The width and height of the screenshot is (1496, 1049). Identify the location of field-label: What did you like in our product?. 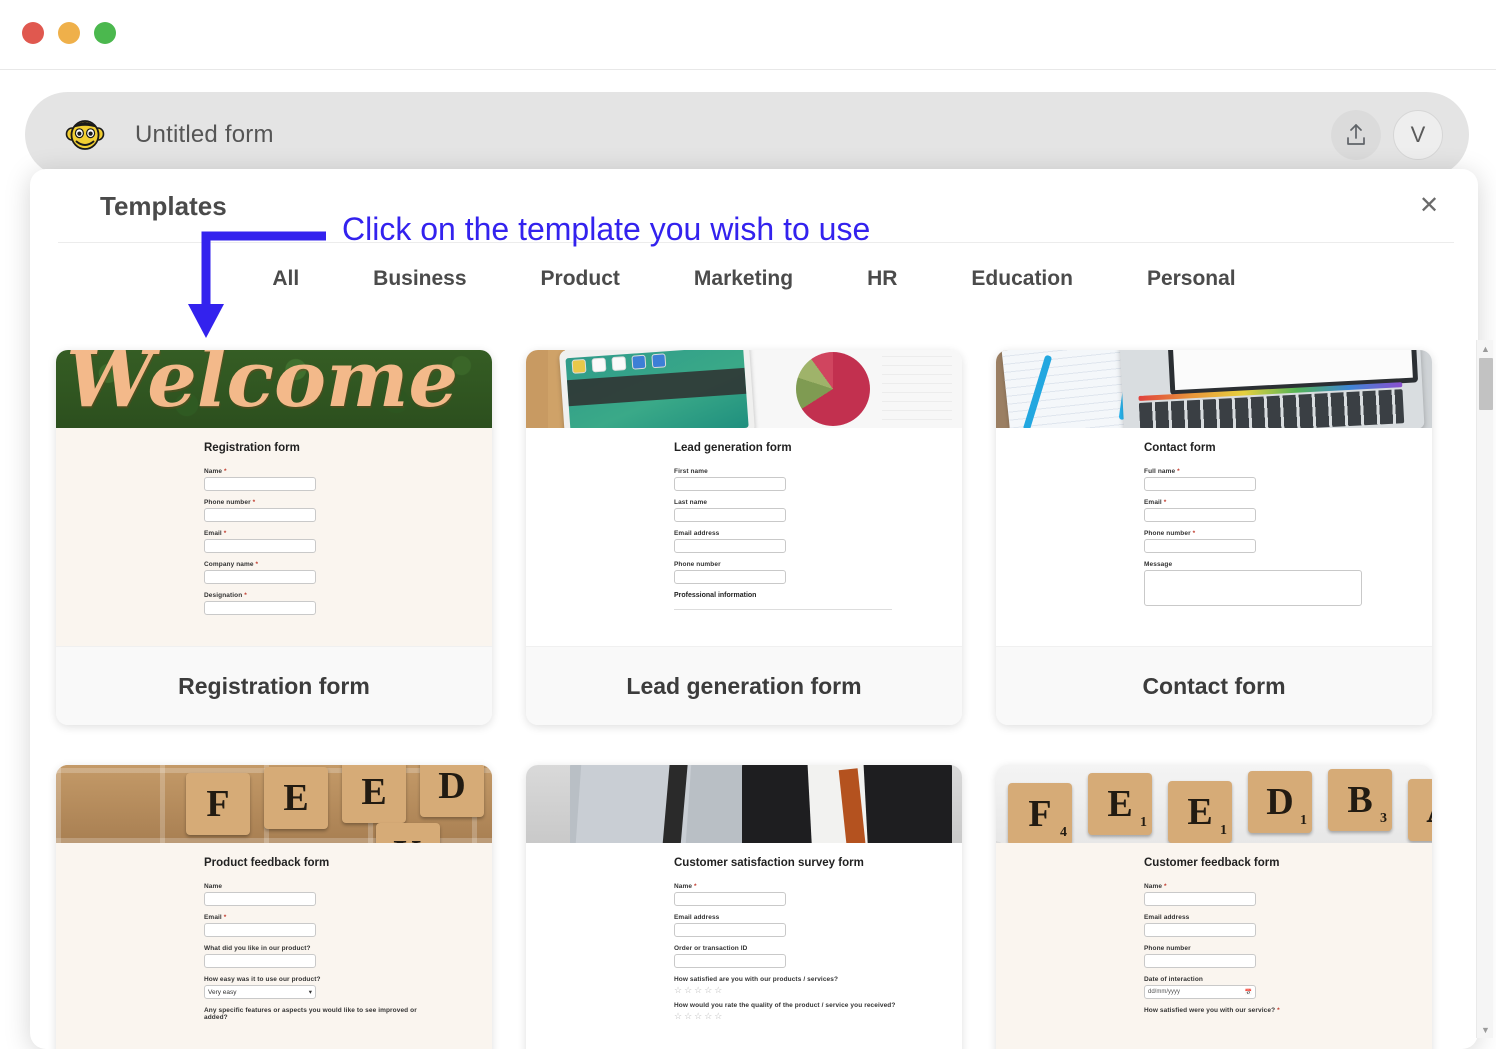
(257, 948).